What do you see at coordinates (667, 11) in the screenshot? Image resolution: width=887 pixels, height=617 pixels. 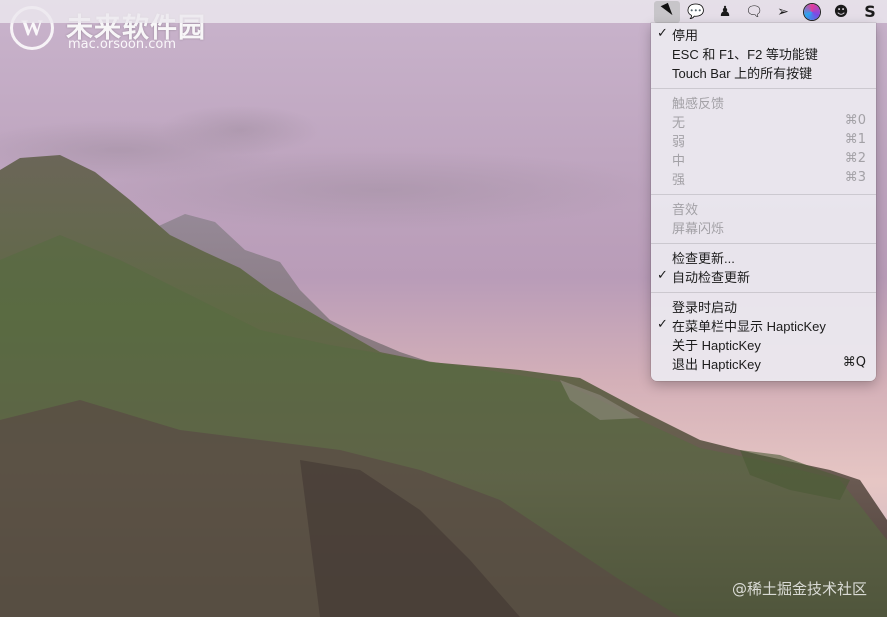 I see `haptickey-cursor-icon` at bounding box center [667, 11].